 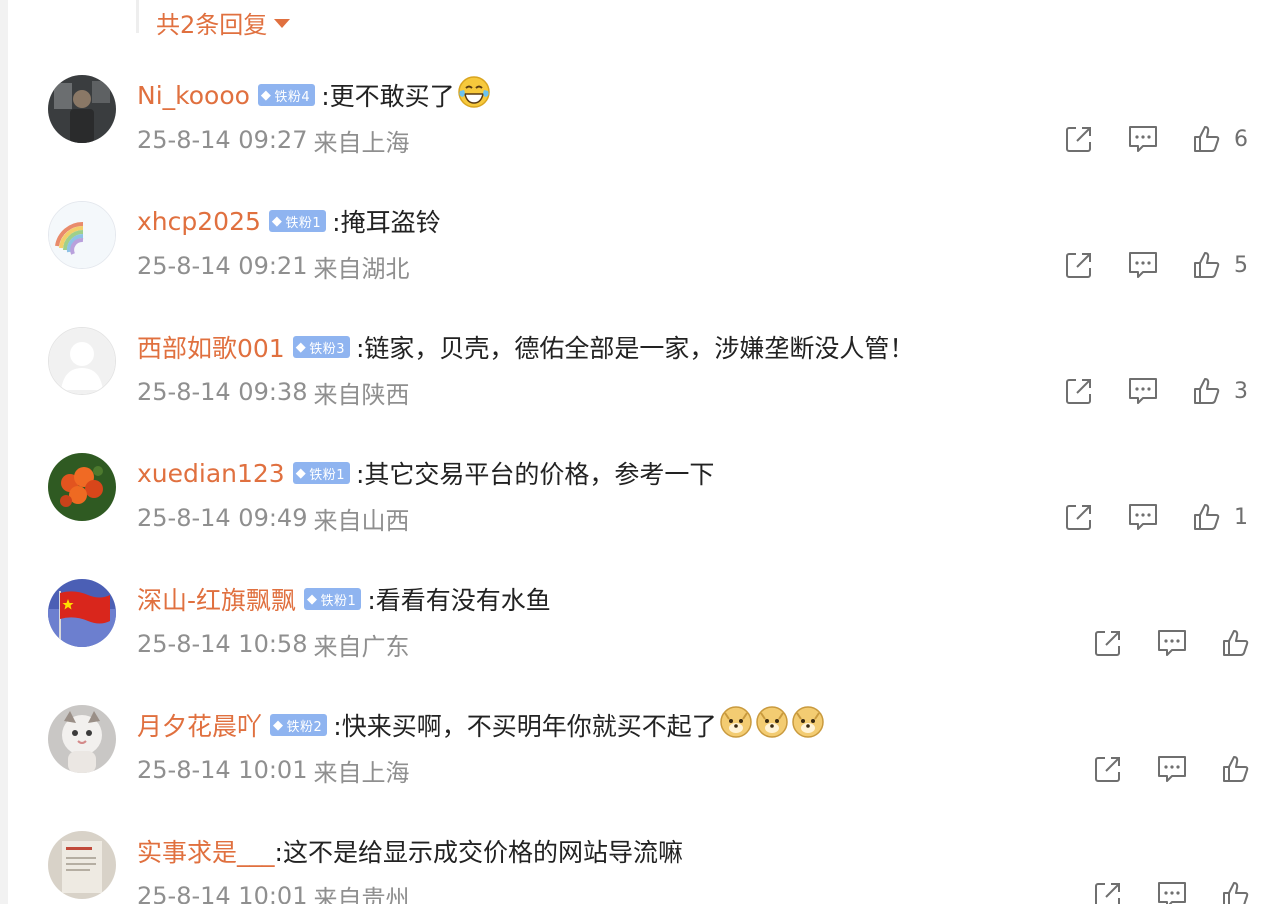 I want to click on comment-text: :掩耳盗铃, so click(x=386, y=222).